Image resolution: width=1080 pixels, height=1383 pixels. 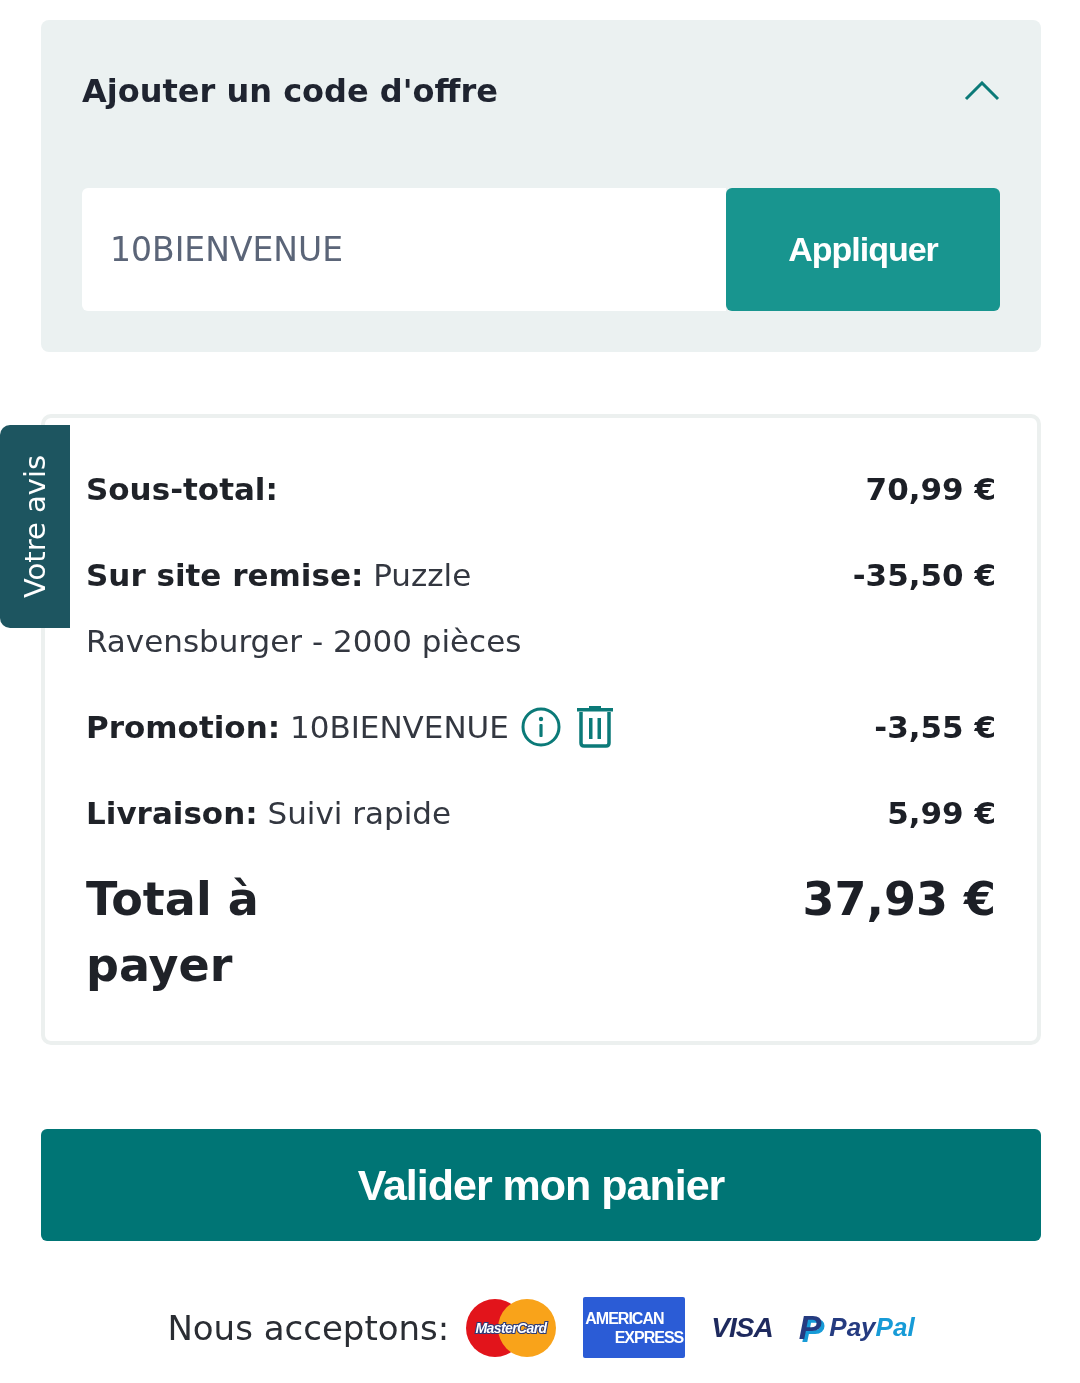 What do you see at coordinates (182, 489) in the screenshot?
I see `summary-label: Sous-total:` at bounding box center [182, 489].